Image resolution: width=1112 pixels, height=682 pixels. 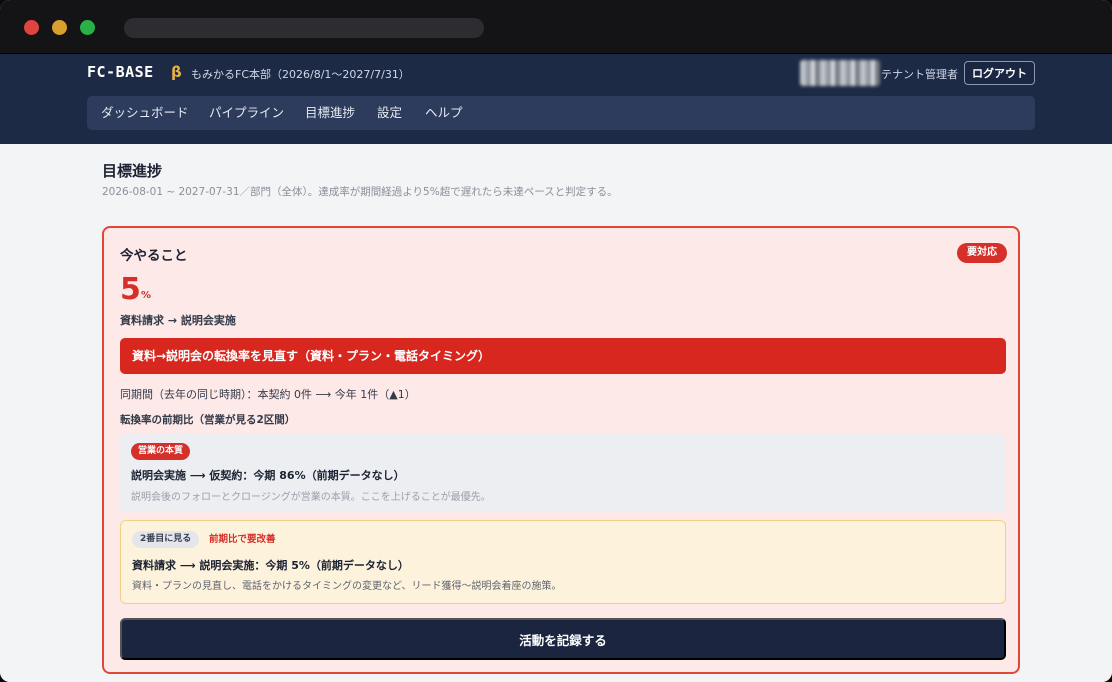 What do you see at coordinates (166, 539) in the screenshot?
I see `secondary-check-tag: 2番目に見る` at bounding box center [166, 539].